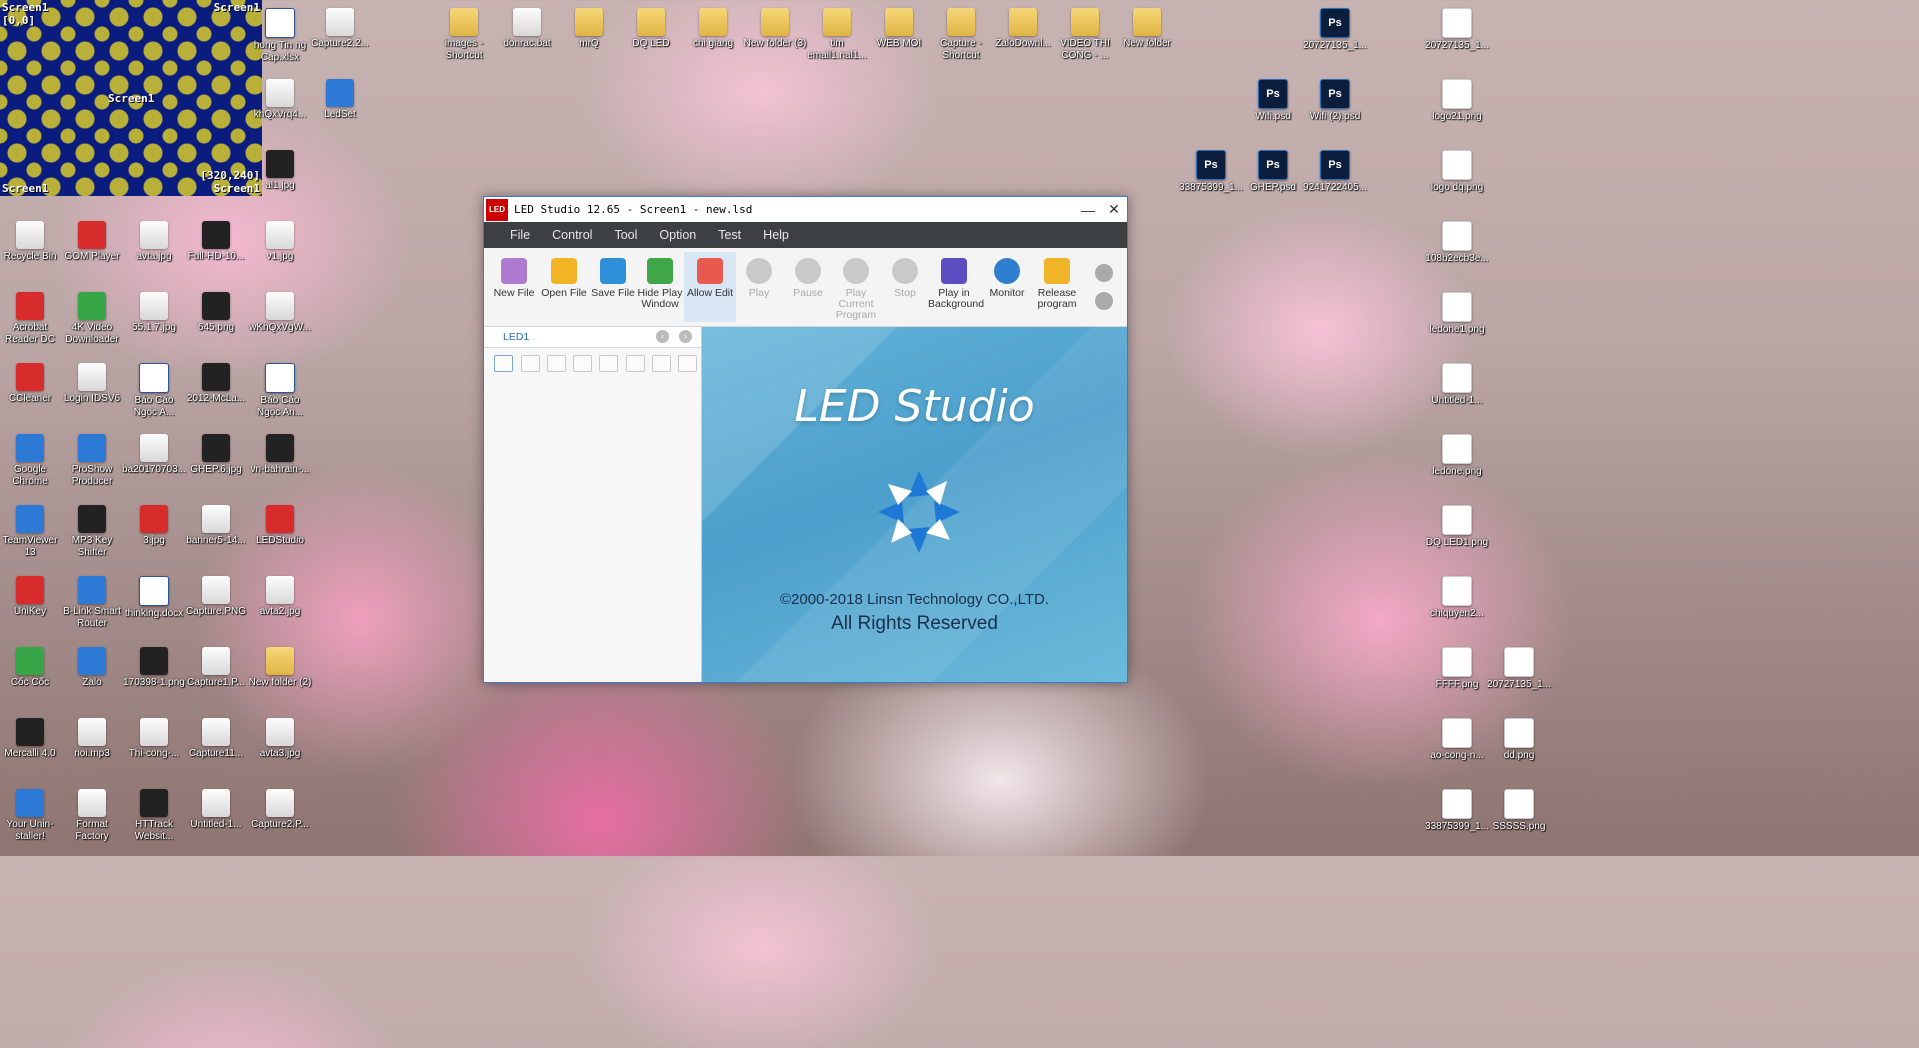  I want to click on close-button: ✕, so click(1114, 209).